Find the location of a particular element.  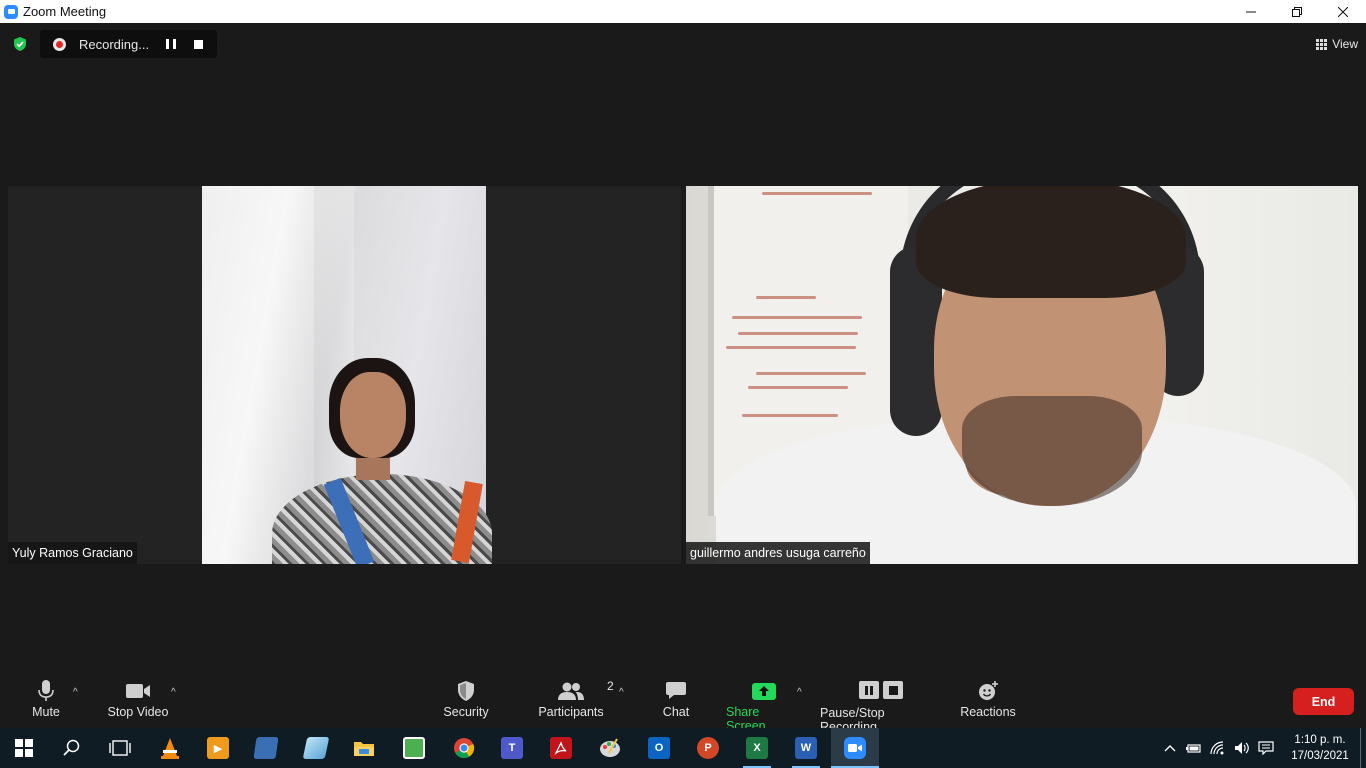

minimize-button is located at coordinates (1251, 11).